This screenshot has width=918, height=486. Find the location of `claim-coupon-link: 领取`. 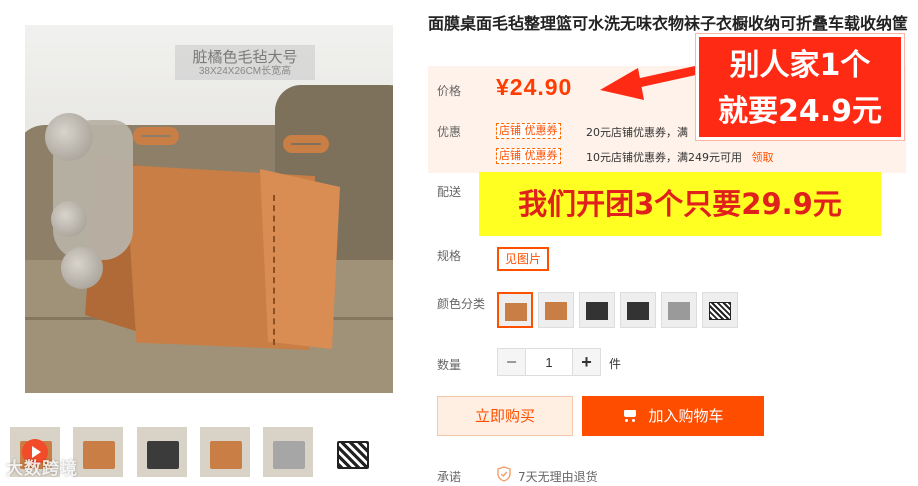

claim-coupon-link: 领取 is located at coordinates (763, 157).